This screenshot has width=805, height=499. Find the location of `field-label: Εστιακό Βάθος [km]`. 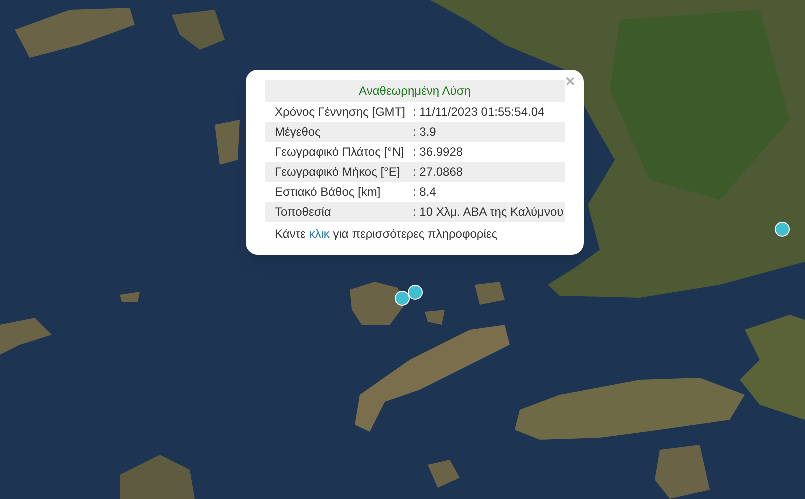

field-label: Εστιακό Βάθος [km] is located at coordinates (328, 192).